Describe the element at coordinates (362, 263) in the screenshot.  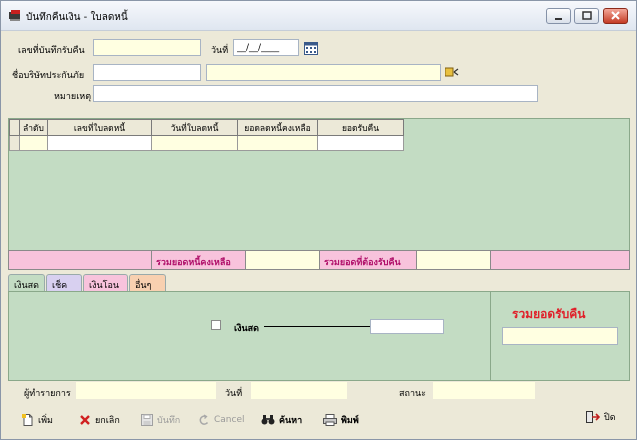
I see `refund-total-label: รวมยอดที่ต้องรับคืน` at that location.